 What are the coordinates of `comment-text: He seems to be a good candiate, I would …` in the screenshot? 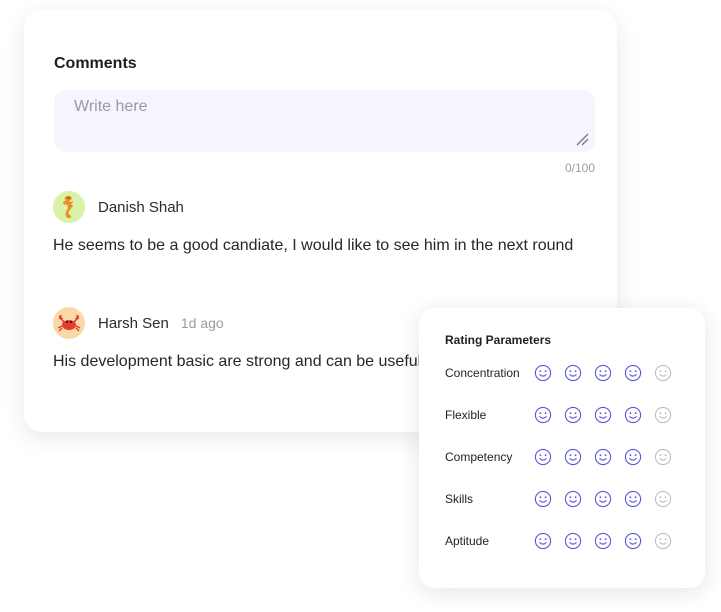 It's located at (313, 245).